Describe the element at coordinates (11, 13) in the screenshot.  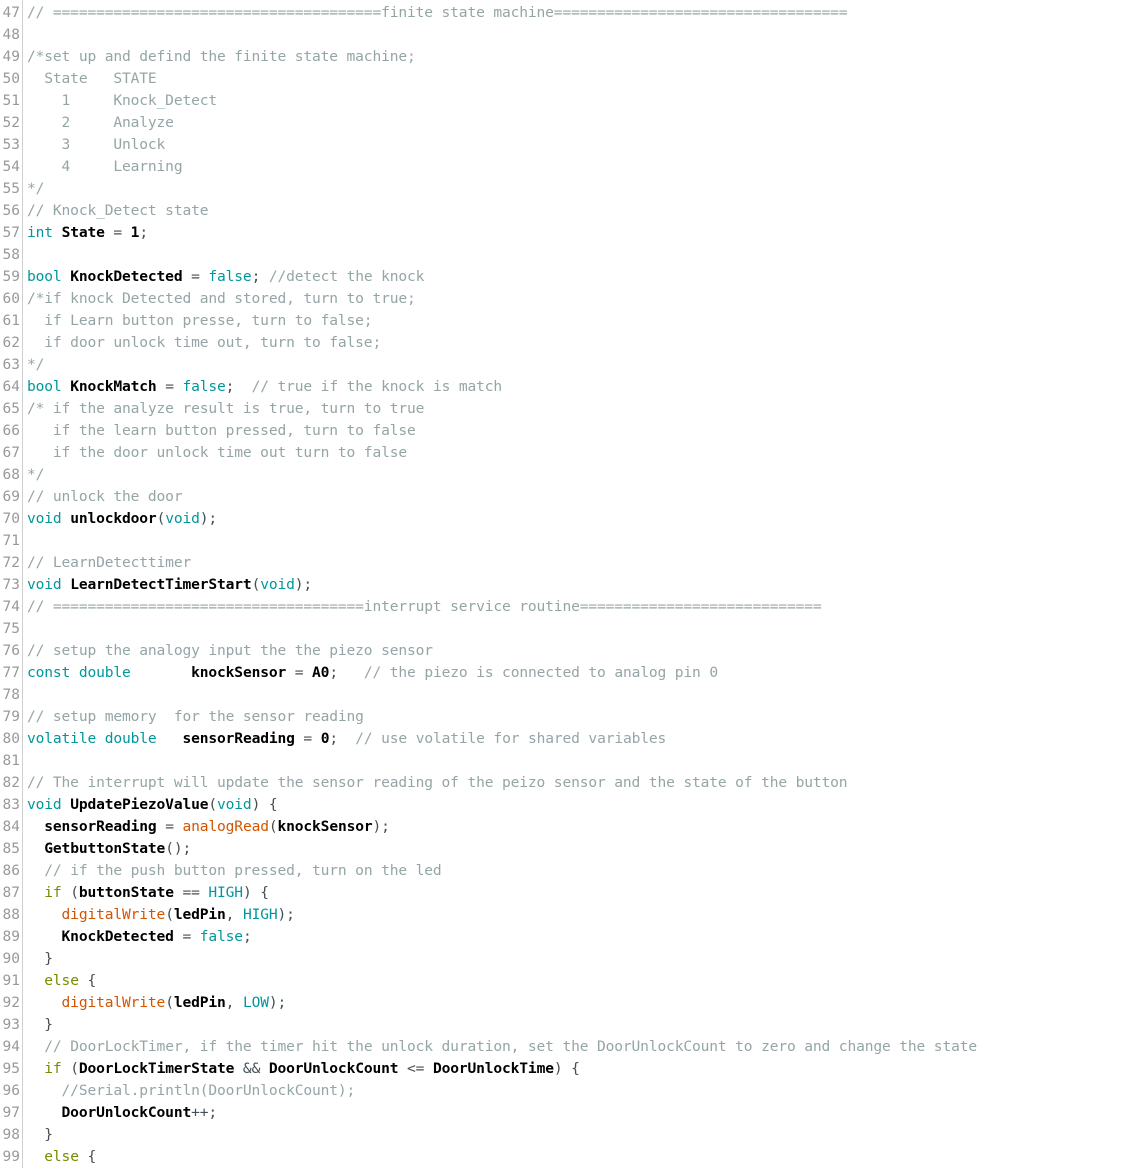
I see `line-number: 47` at that location.